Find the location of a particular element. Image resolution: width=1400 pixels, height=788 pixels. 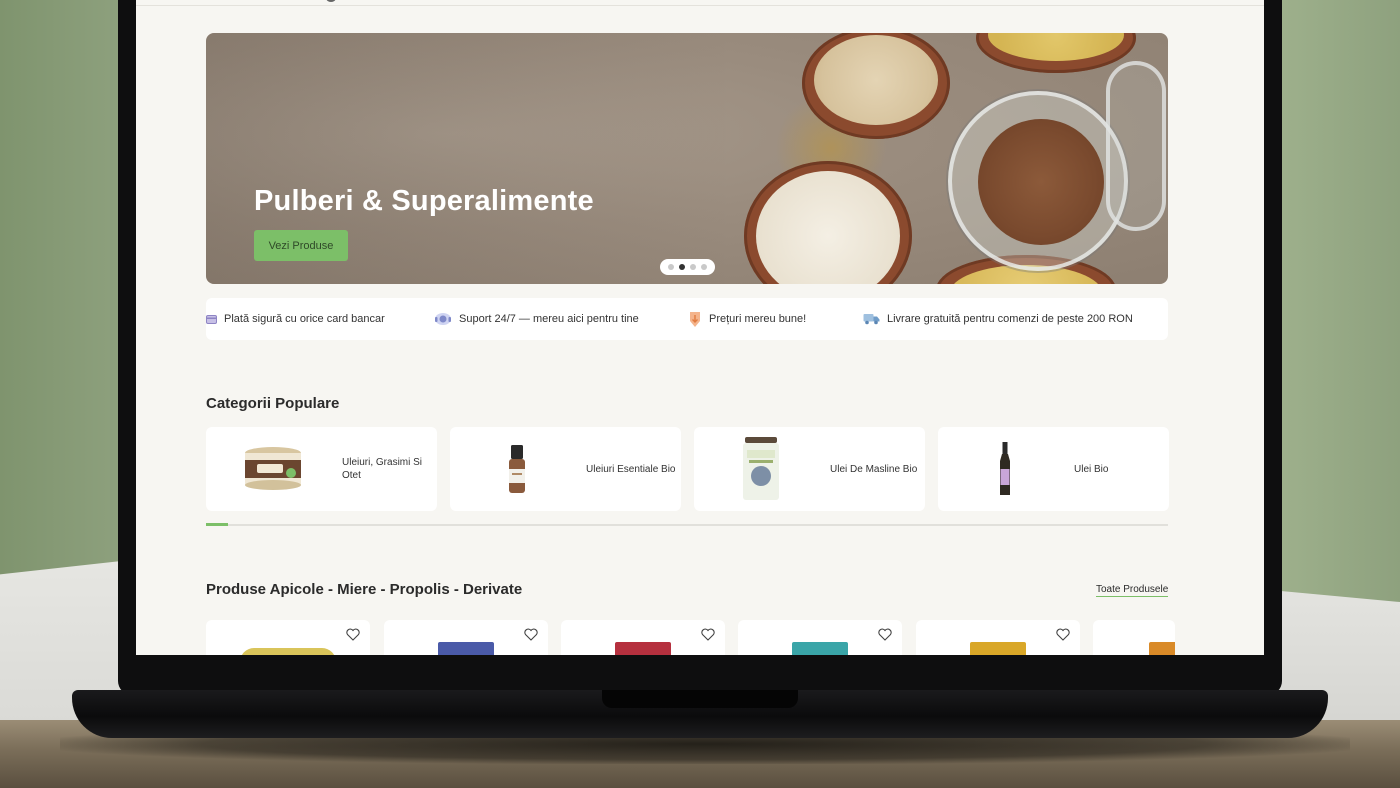

header-divider is located at coordinates (700, 5).